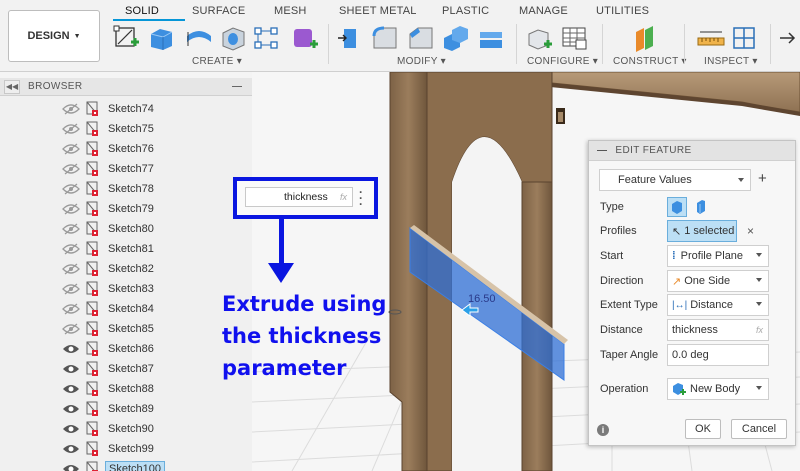  I want to click on extent-type-dropdown: |↔| Distance, so click(718, 305).